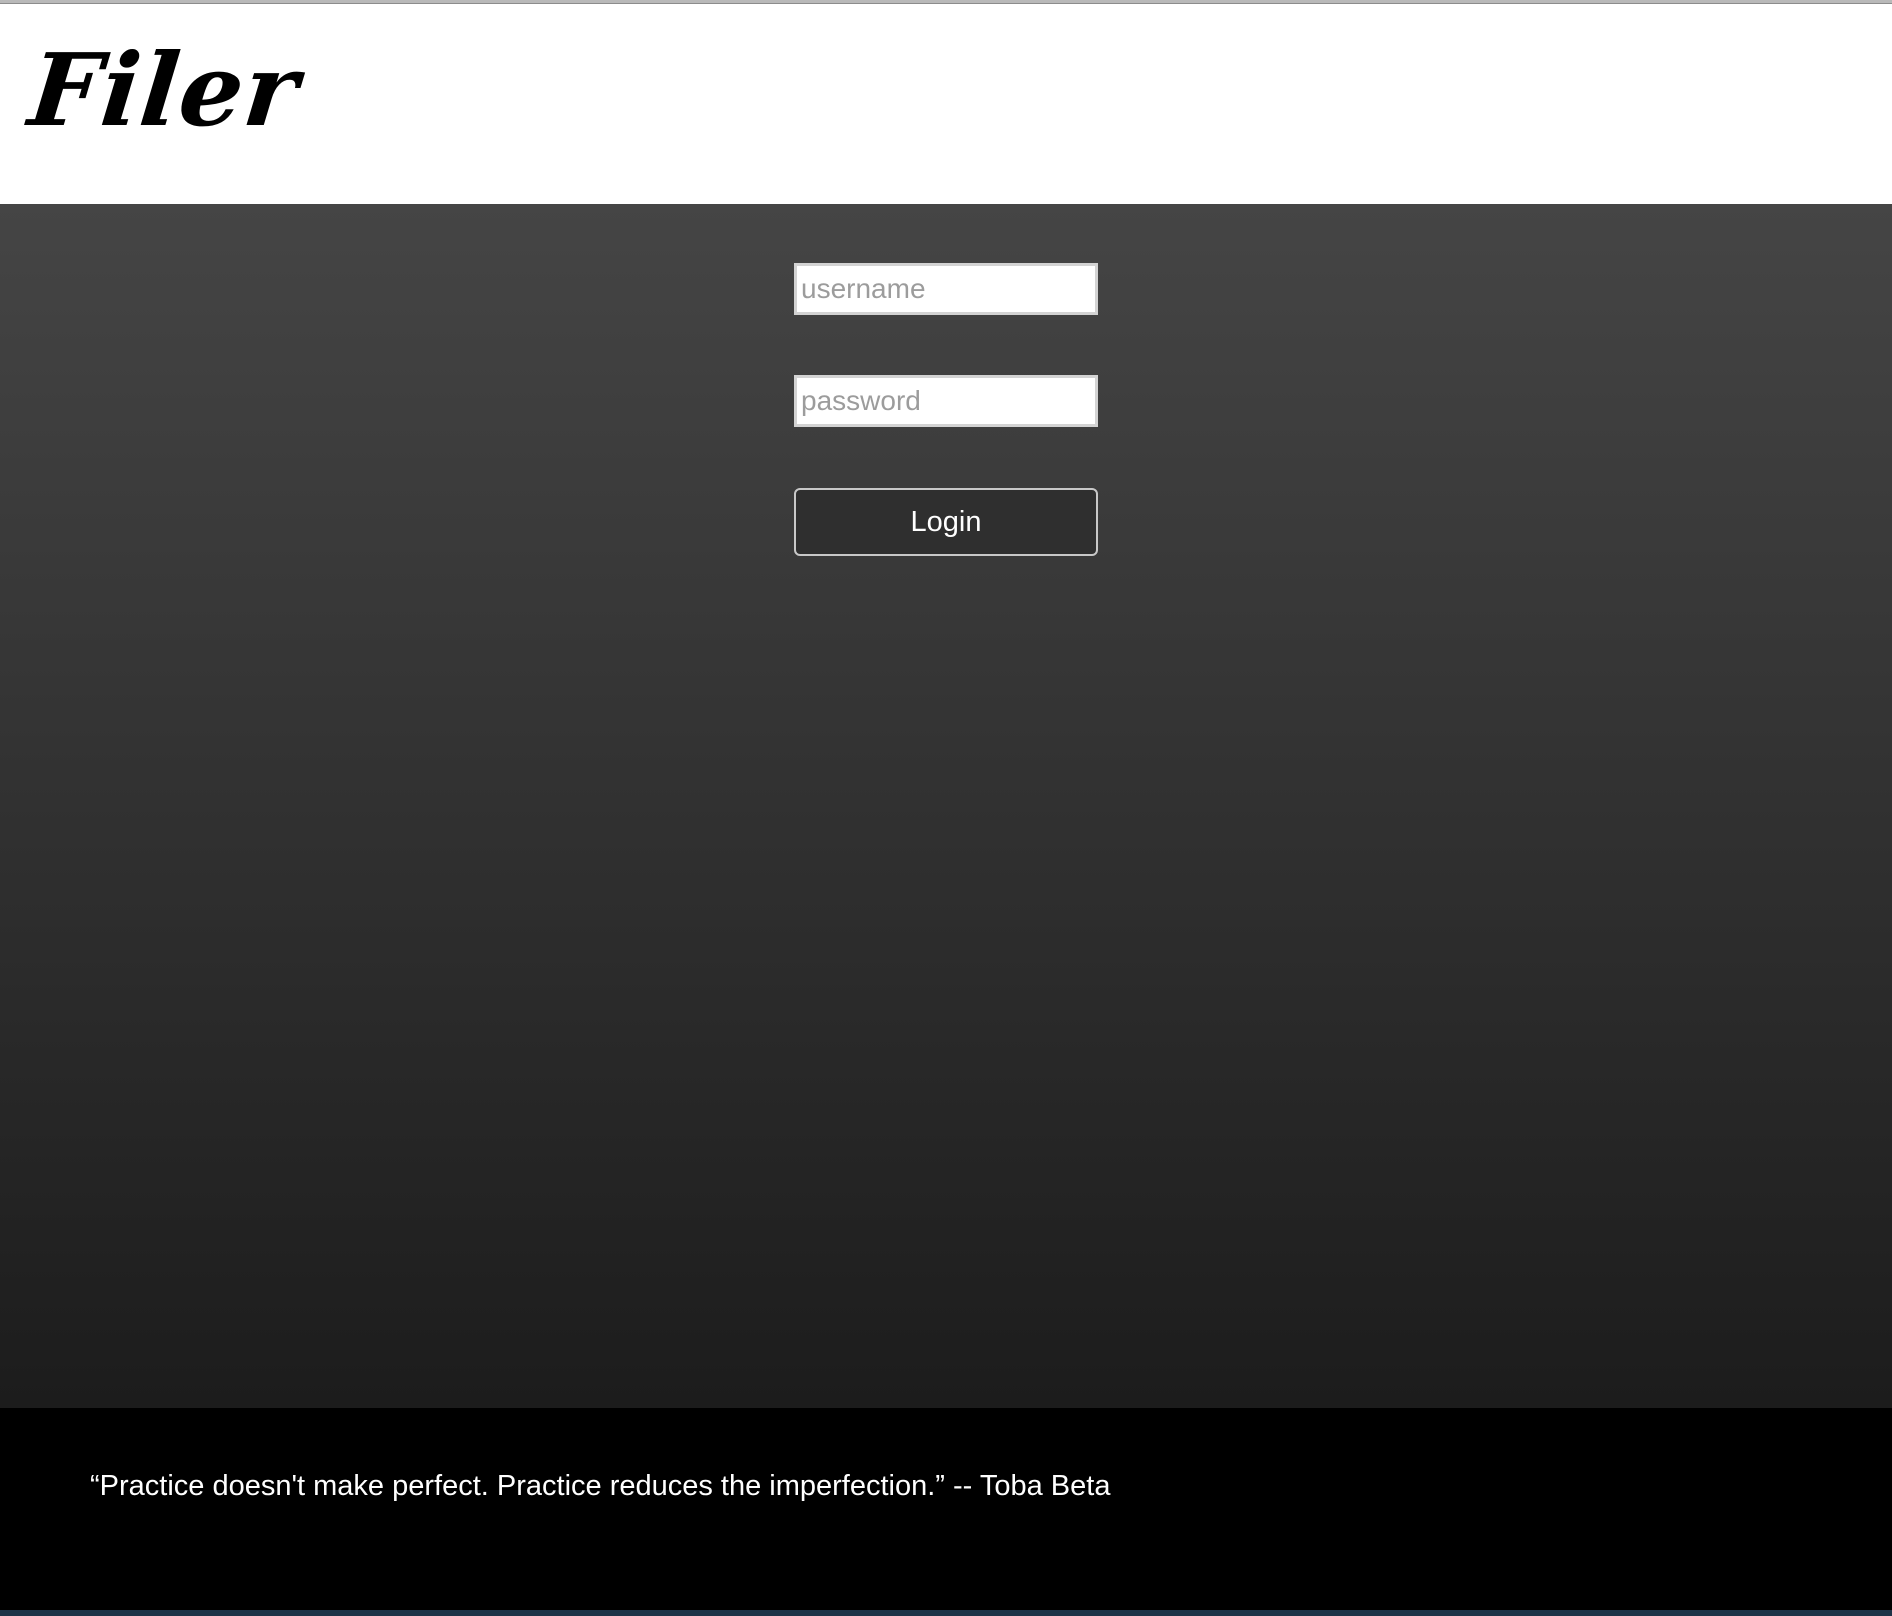 Image resolution: width=1892 pixels, height=1616 pixels. Describe the element at coordinates (946, 104) in the screenshot. I see `site-header: Filer` at that location.